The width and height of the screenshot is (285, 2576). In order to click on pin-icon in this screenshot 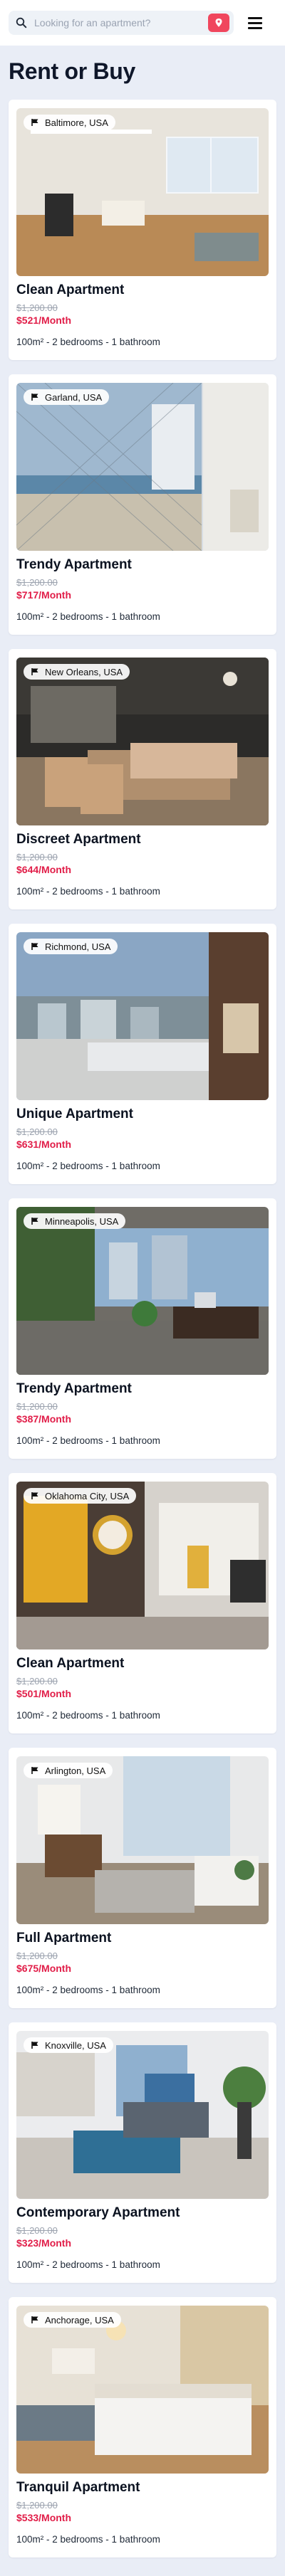, I will do `click(218, 23)`.